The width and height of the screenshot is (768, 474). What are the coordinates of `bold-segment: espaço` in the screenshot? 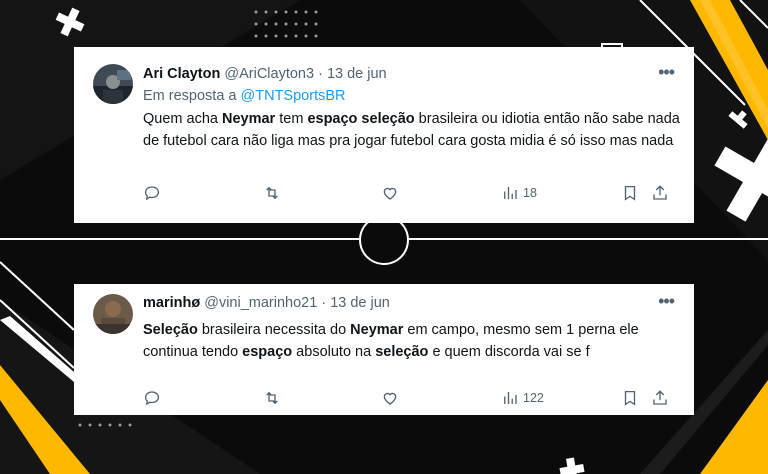 It's located at (267, 351).